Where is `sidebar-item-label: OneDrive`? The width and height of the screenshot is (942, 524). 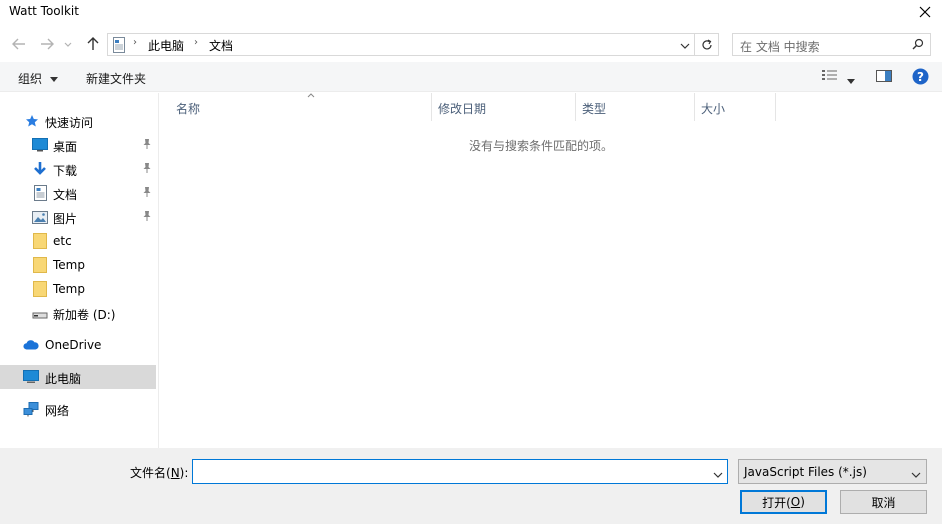
sidebar-item-label: OneDrive is located at coordinates (73, 345).